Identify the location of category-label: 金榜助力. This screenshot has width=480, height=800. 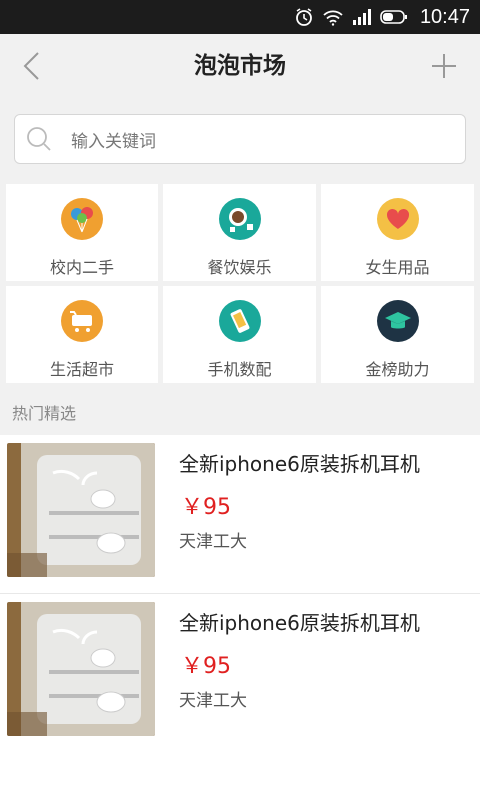
(397, 369).